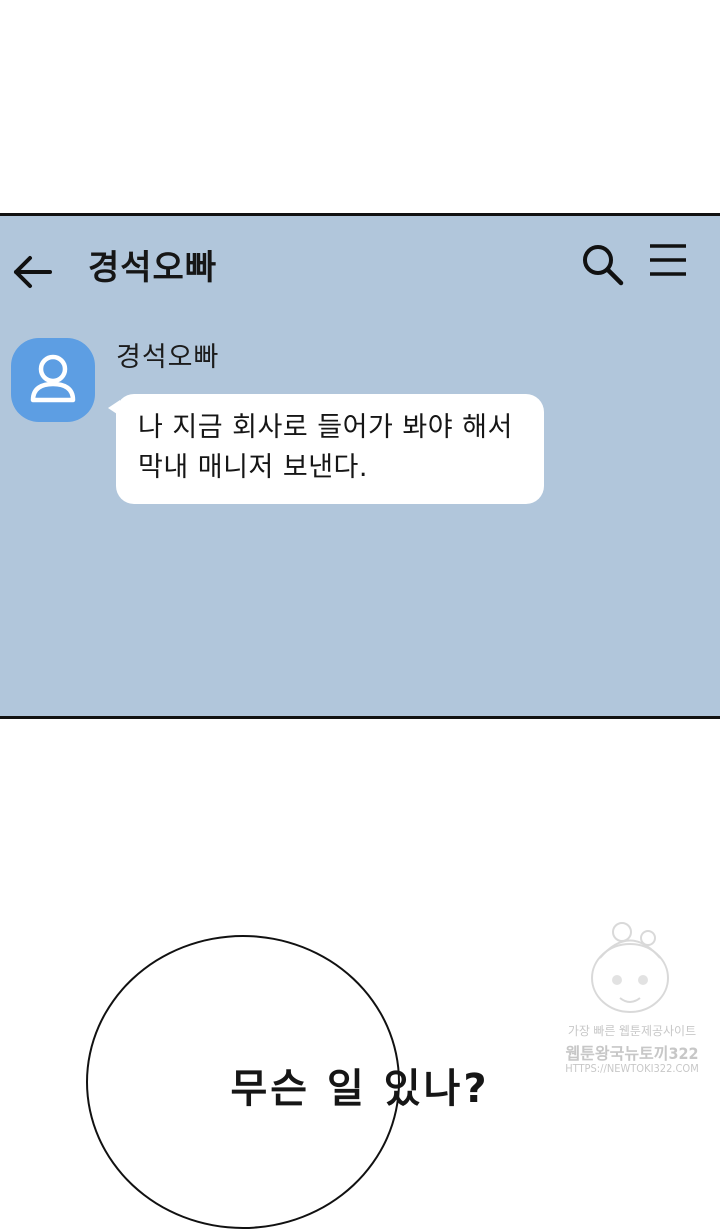  I want to click on user-icon, so click(53, 378).